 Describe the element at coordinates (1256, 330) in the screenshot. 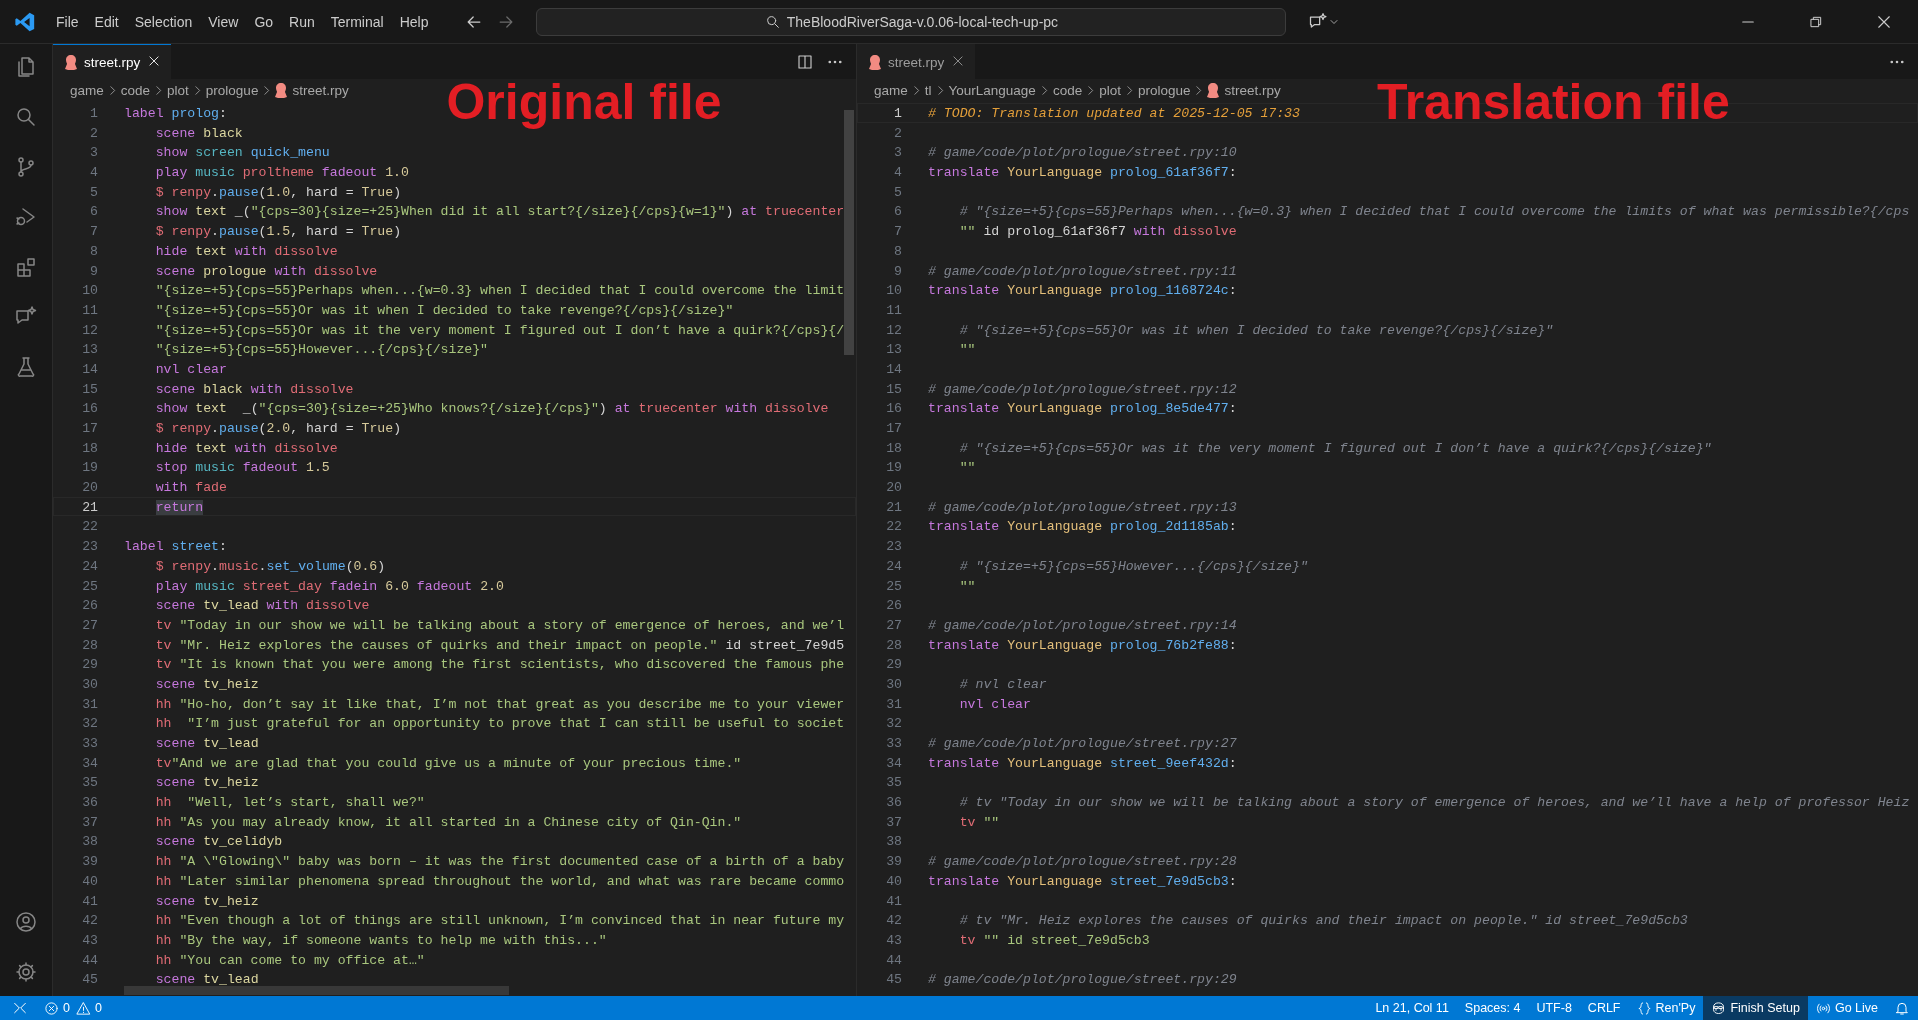

I see `code-line: # "{size=+5}{cps=55}Or was it when I decided to take revenge?{/cps}{/size}"` at that location.